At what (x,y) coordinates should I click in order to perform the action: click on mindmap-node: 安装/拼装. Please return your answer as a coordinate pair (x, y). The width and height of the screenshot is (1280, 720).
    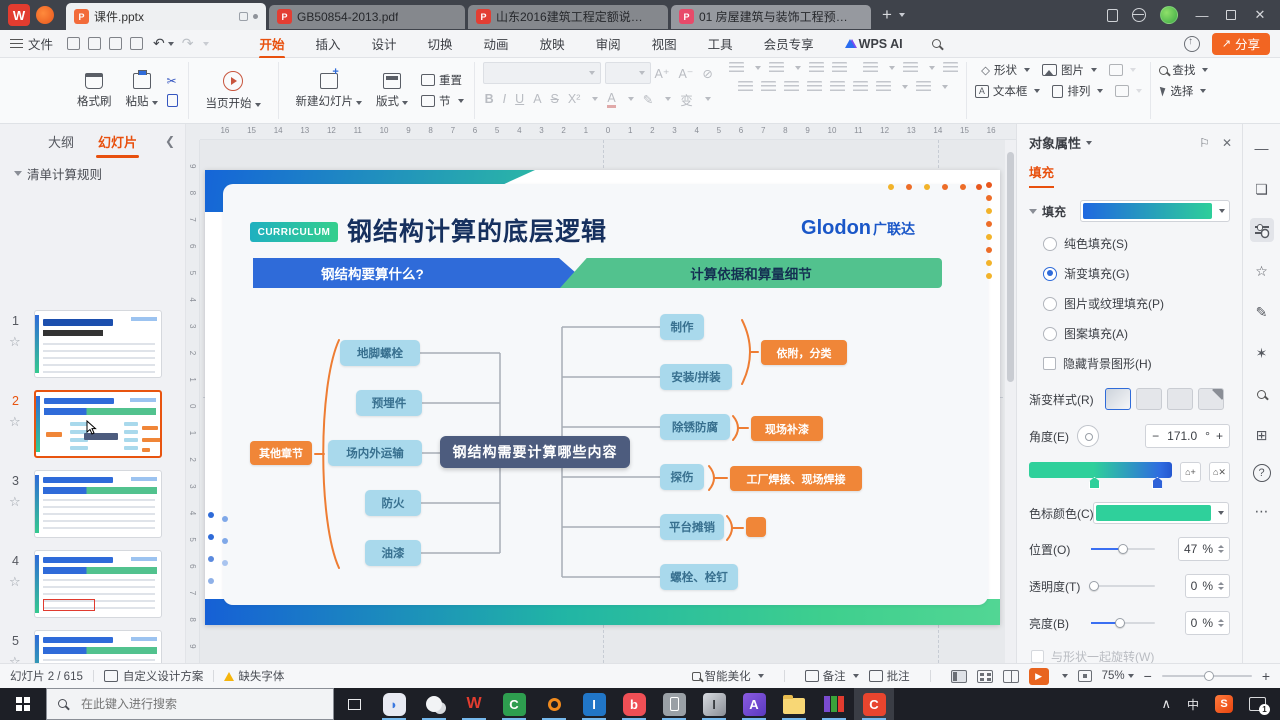
    Looking at the image, I should click on (696, 377).